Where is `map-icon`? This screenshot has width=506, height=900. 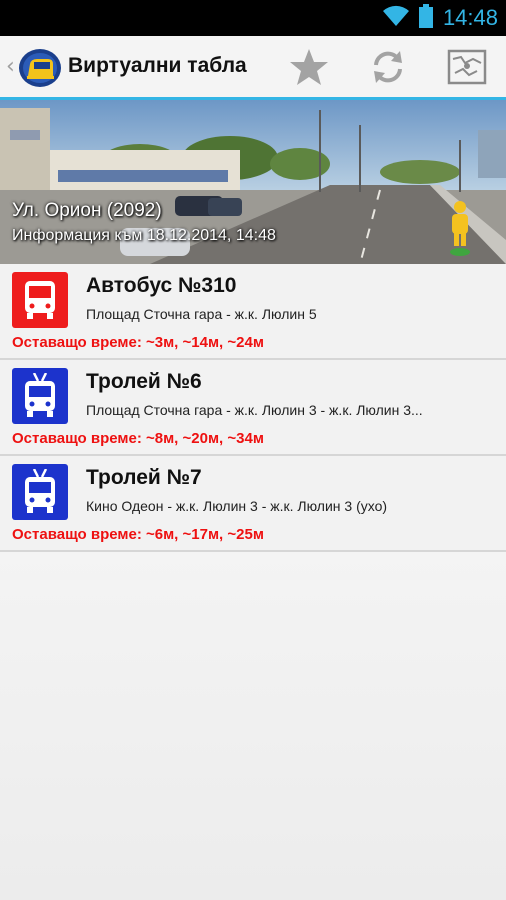 map-icon is located at coordinates (467, 69).